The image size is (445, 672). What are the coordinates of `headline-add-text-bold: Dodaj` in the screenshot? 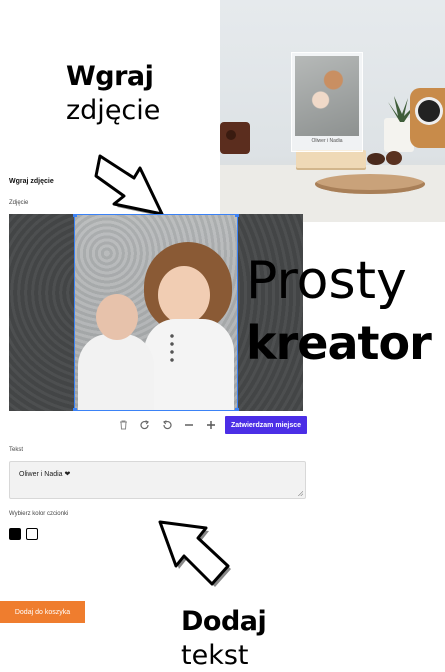 It's located at (224, 621).